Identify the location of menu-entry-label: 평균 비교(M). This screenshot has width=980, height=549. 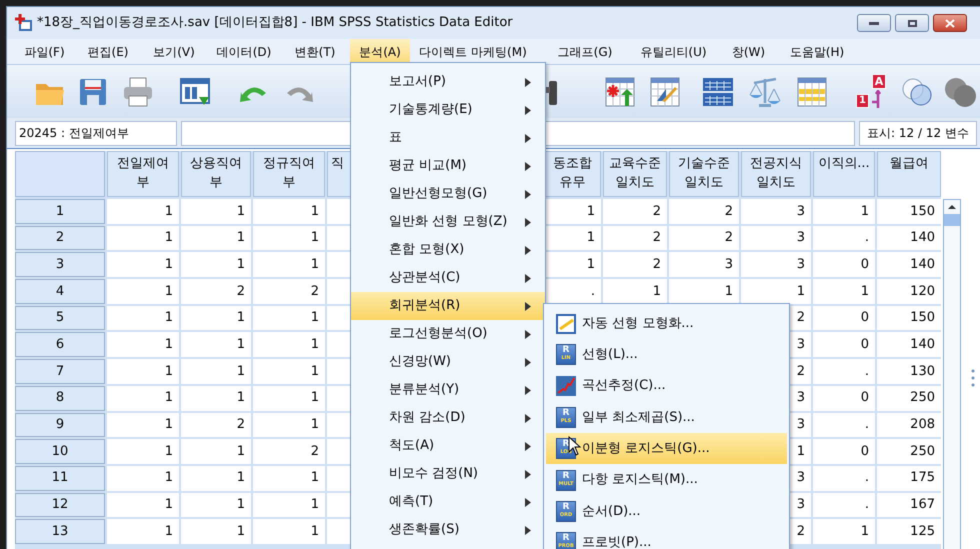
(427, 166).